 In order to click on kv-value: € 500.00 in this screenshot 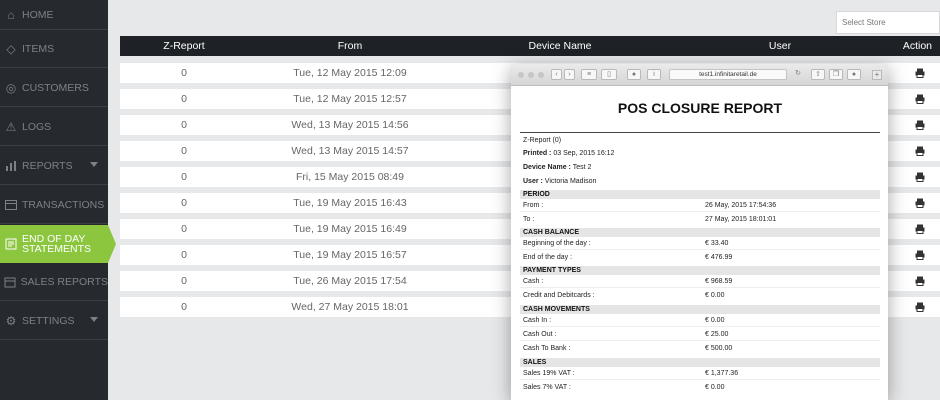, I will do `click(719, 348)`.